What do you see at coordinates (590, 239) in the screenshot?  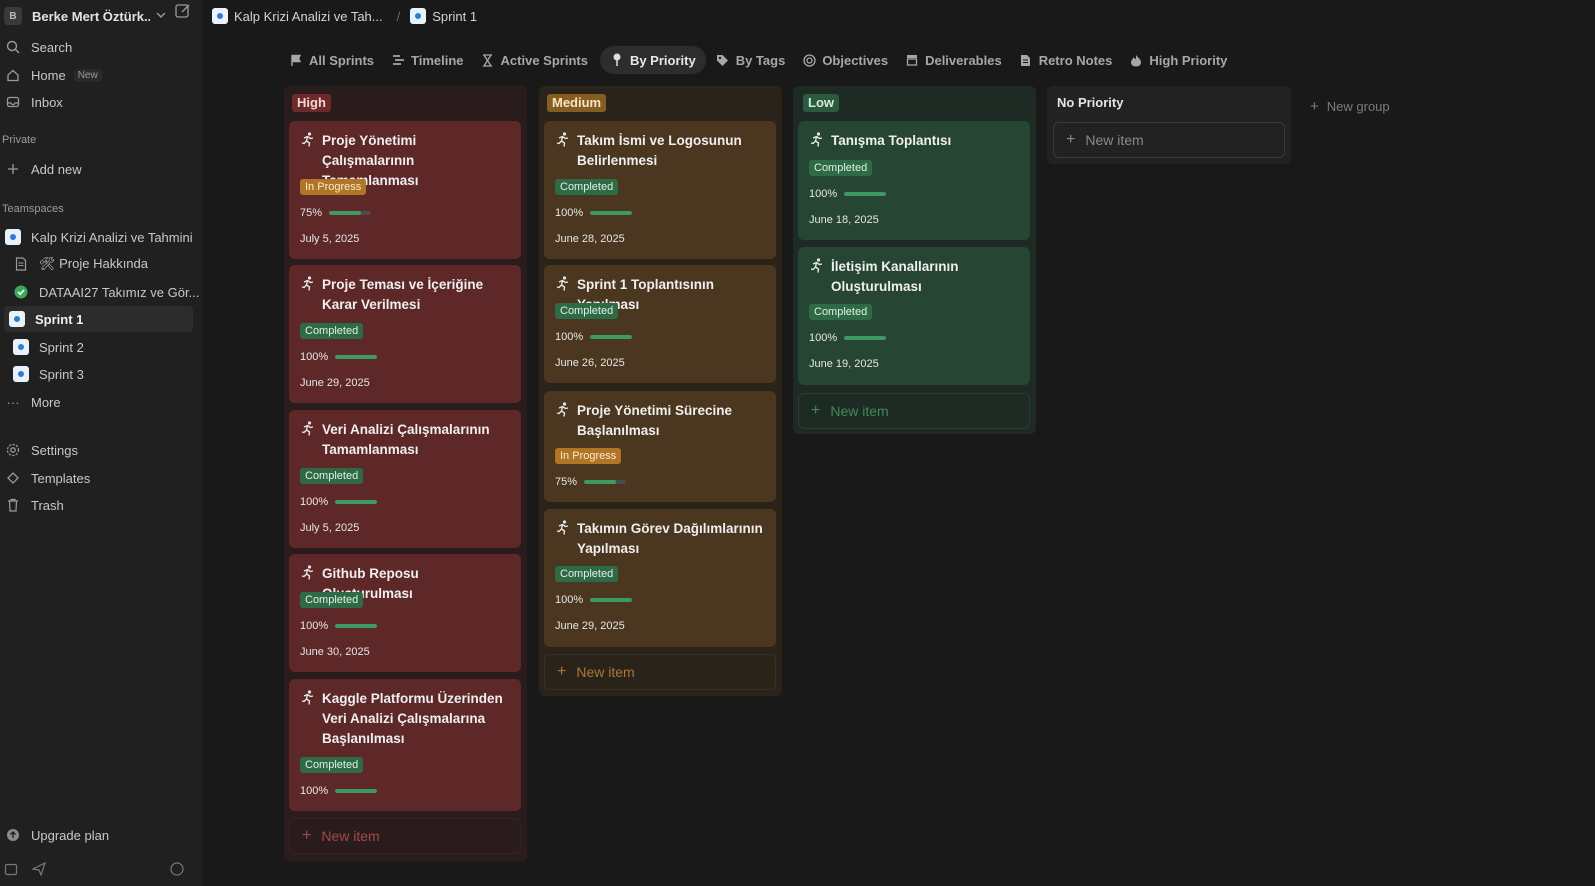 I see `card-date: June 28, 2025` at bounding box center [590, 239].